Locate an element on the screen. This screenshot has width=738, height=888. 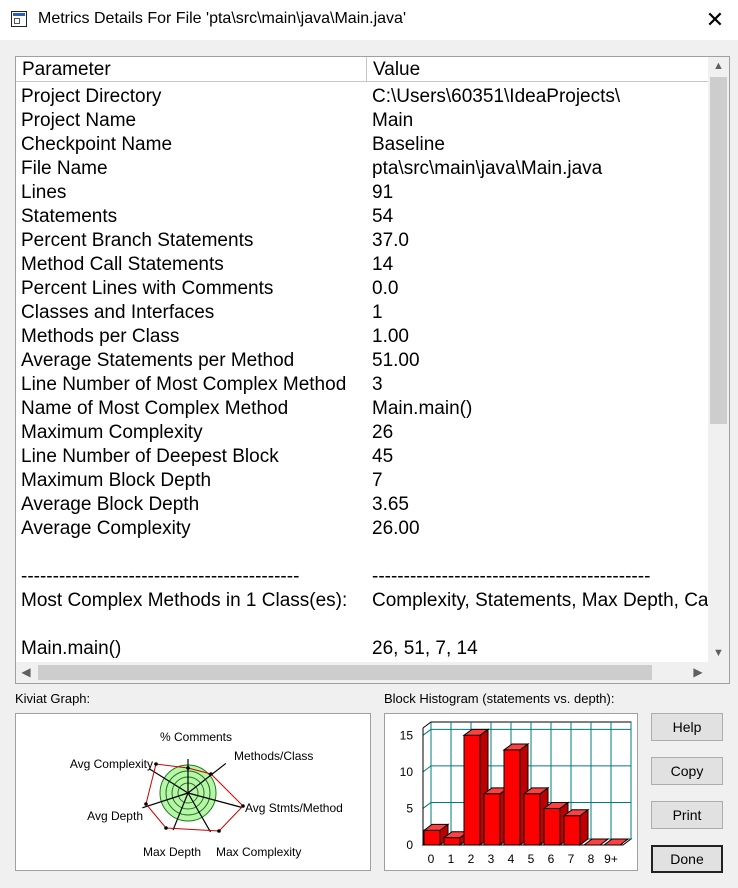
y-tick-label: 10 is located at coordinates (407, 772).